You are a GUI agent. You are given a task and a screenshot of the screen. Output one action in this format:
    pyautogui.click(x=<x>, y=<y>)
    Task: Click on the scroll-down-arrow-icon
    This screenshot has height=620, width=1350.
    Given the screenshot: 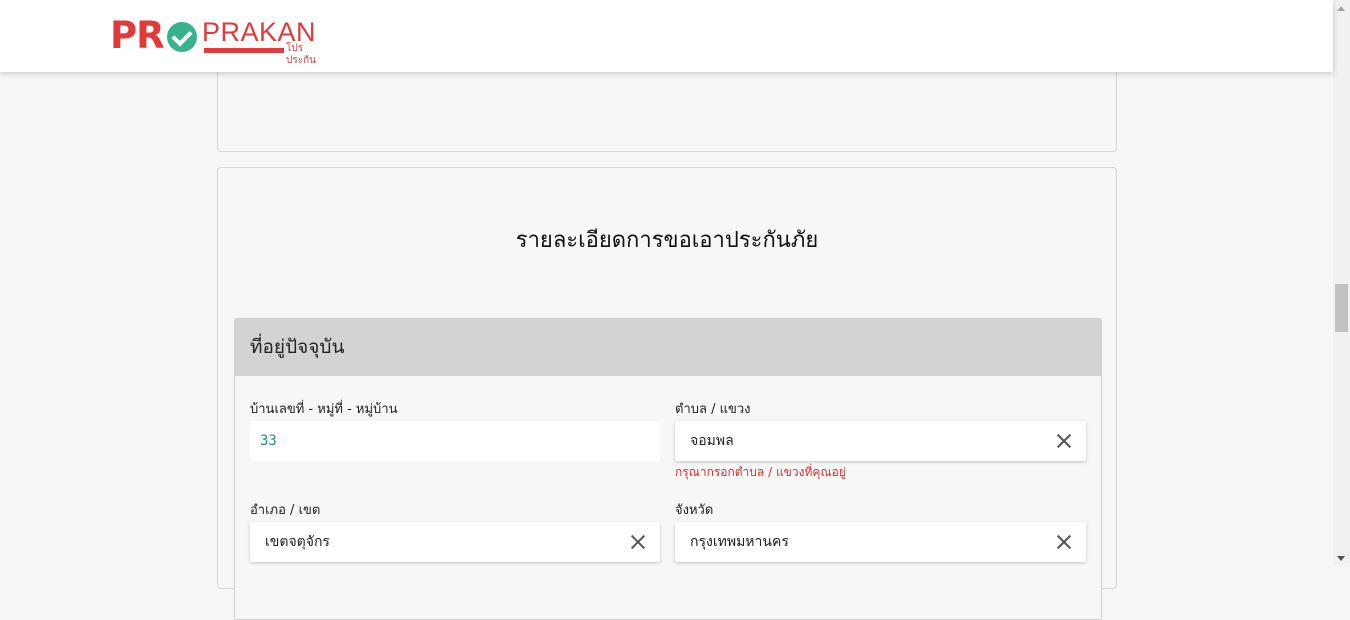 What is the action you would take?
    pyautogui.click(x=1341, y=558)
    